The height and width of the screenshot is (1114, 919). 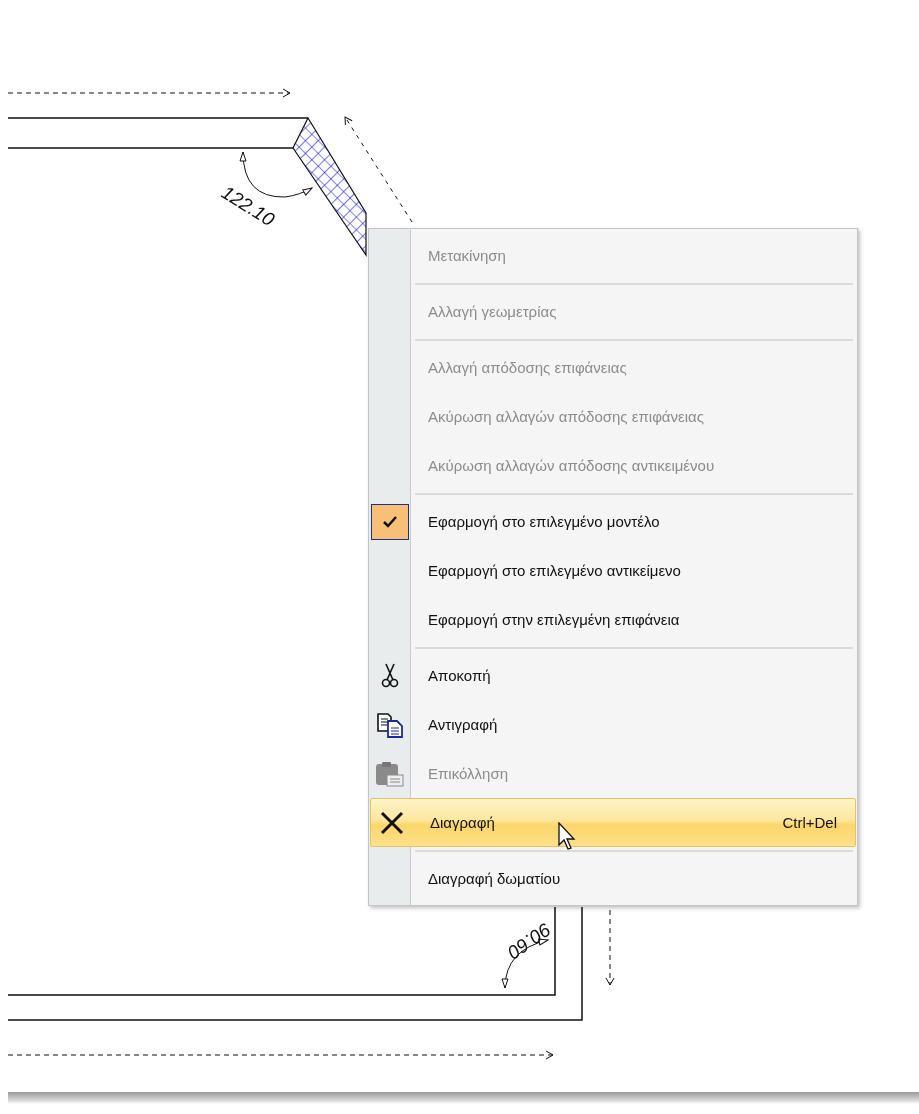 I want to click on delete-icon, so click(x=391, y=822).